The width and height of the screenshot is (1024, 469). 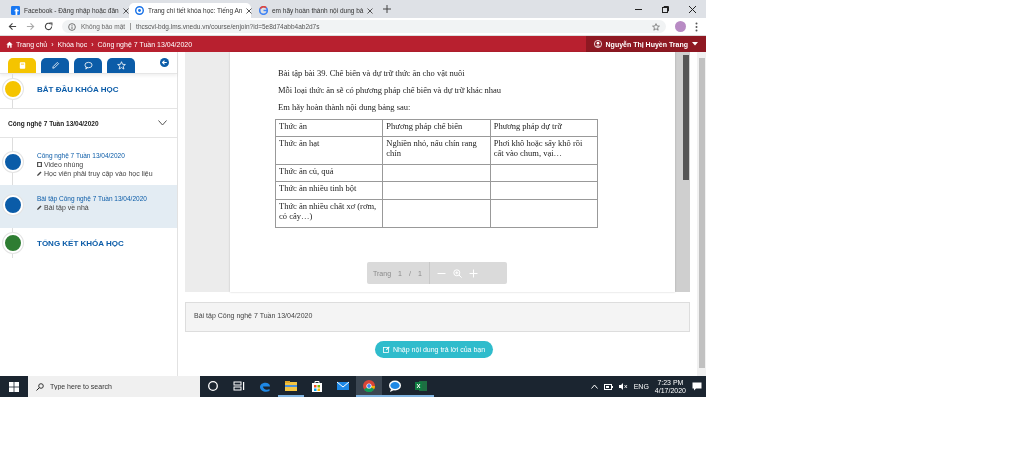 I want to click on book-icon, so click(x=22, y=65).